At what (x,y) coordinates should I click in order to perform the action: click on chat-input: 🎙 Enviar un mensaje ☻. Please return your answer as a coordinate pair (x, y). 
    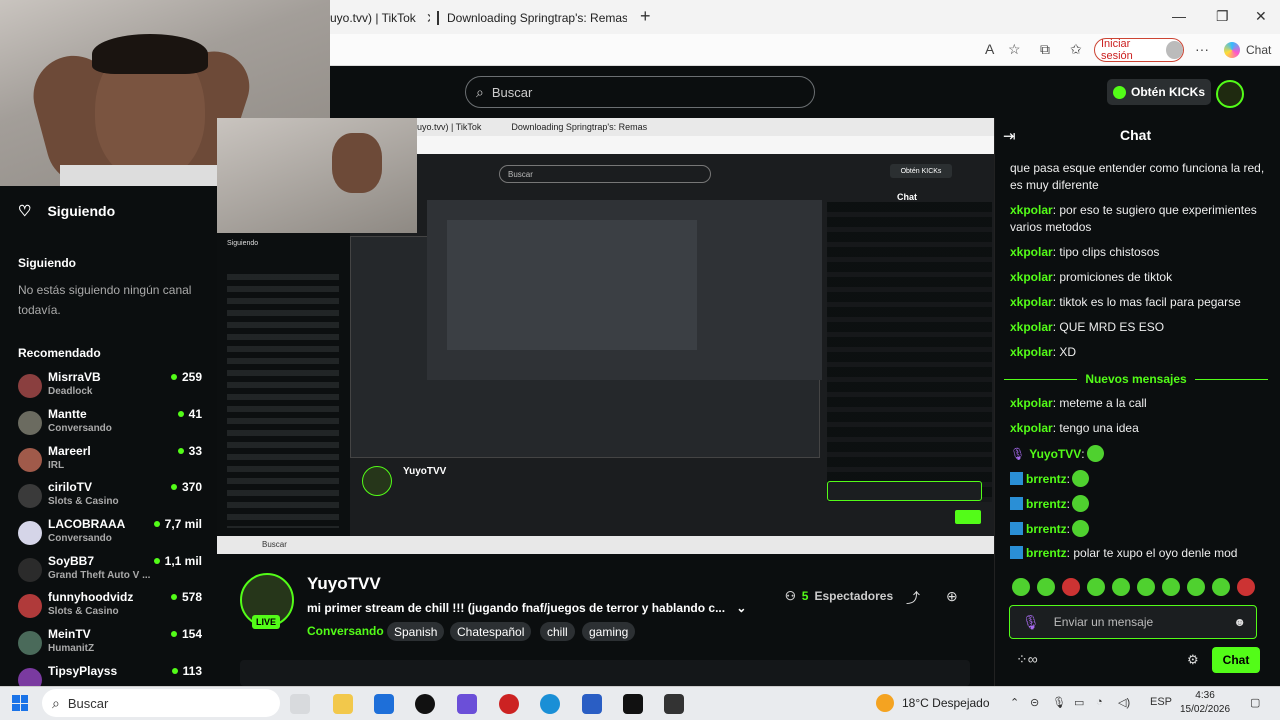
    Looking at the image, I should click on (1133, 622).